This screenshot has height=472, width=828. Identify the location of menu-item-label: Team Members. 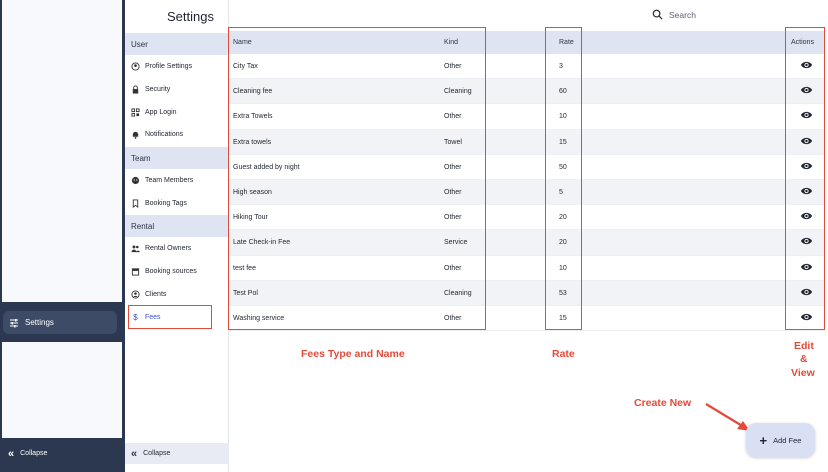
(169, 180).